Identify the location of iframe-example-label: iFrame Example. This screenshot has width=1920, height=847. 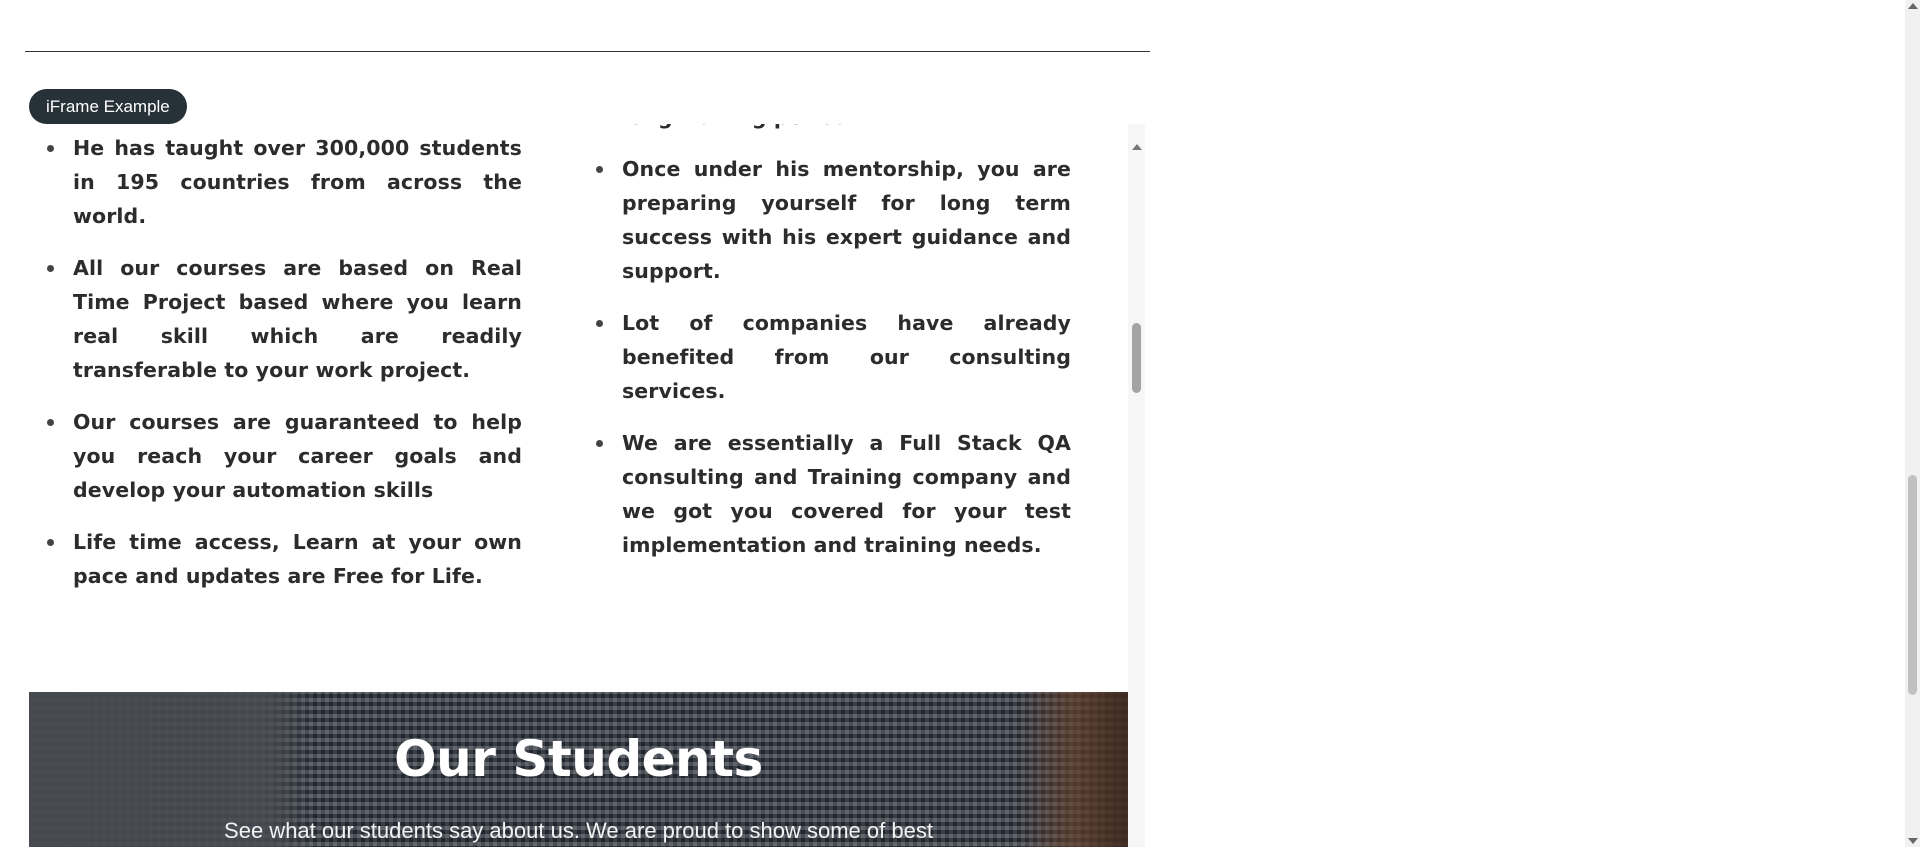
(108, 106).